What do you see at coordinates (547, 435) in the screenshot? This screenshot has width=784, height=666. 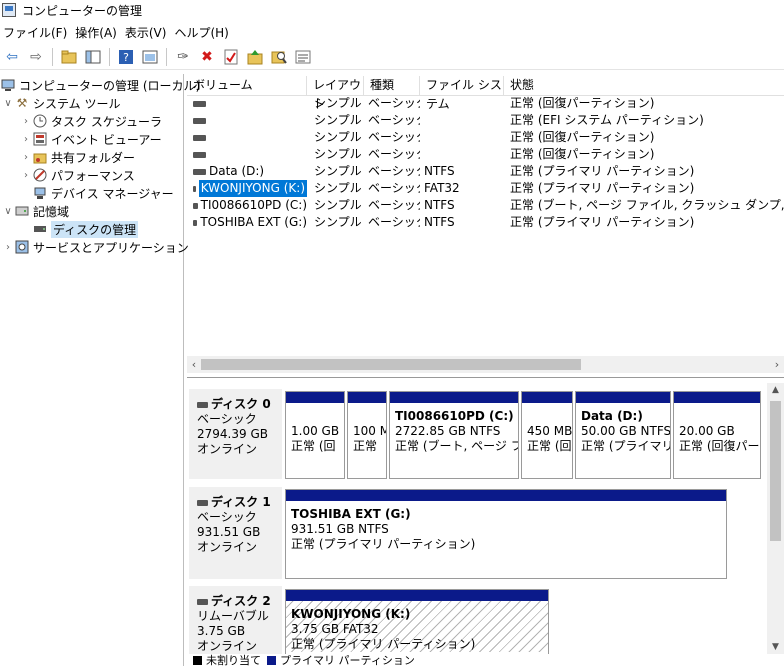 I see `partition: 450 MB 正常 (回` at bounding box center [547, 435].